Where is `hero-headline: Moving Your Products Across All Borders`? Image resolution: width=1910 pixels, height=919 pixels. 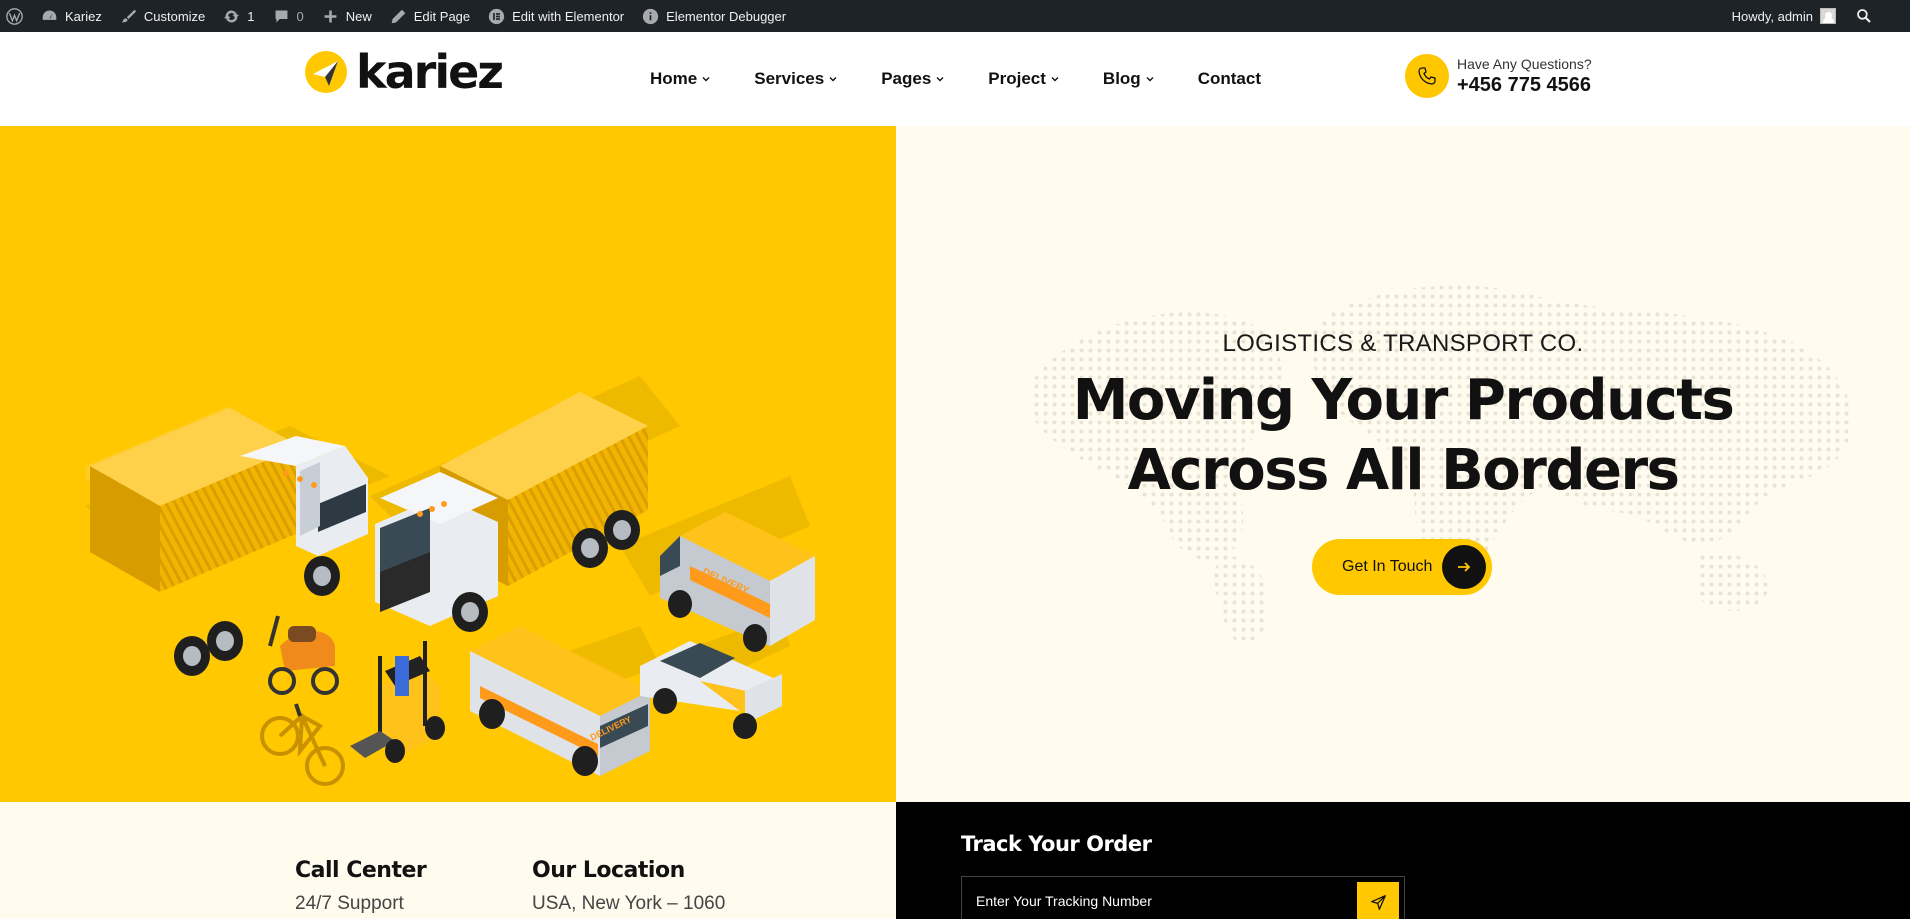 hero-headline: Moving Your Products Across All Borders is located at coordinates (1403, 436).